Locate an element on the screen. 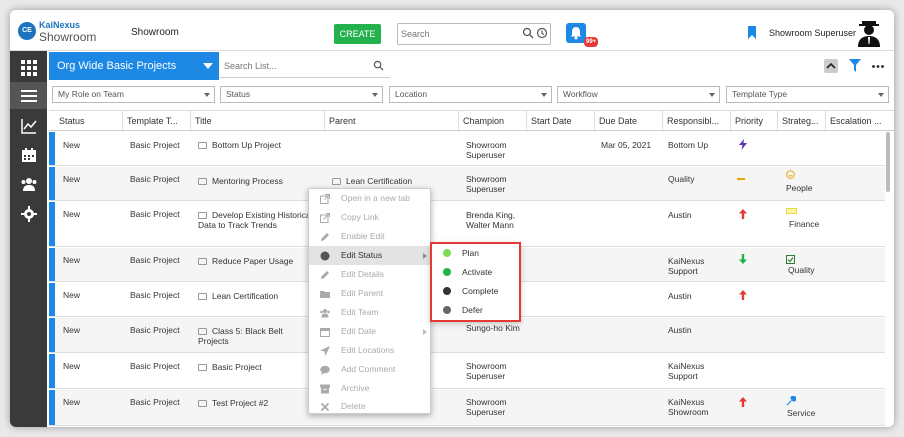 The height and width of the screenshot is (437, 904). cell-responsible: Quality is located at coordinates (681, 179).